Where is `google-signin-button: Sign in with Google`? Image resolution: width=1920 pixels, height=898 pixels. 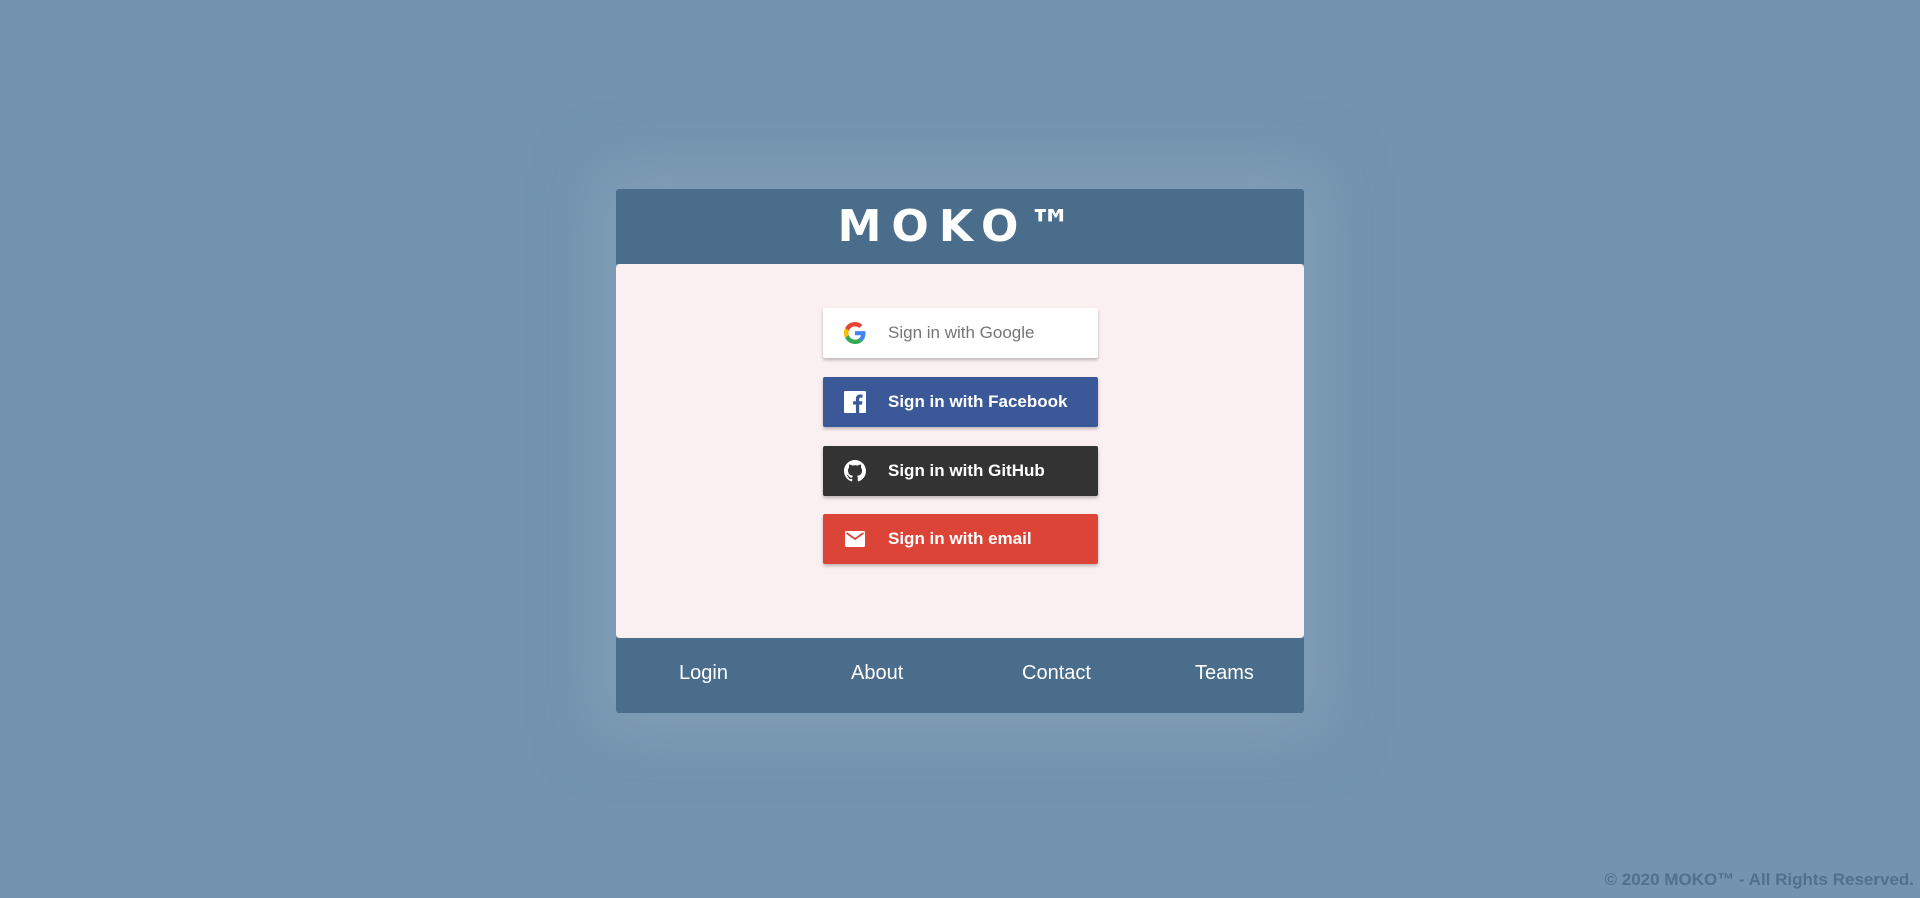 google-signin-button: Sign in with Google is located at coordinates (960, 333).